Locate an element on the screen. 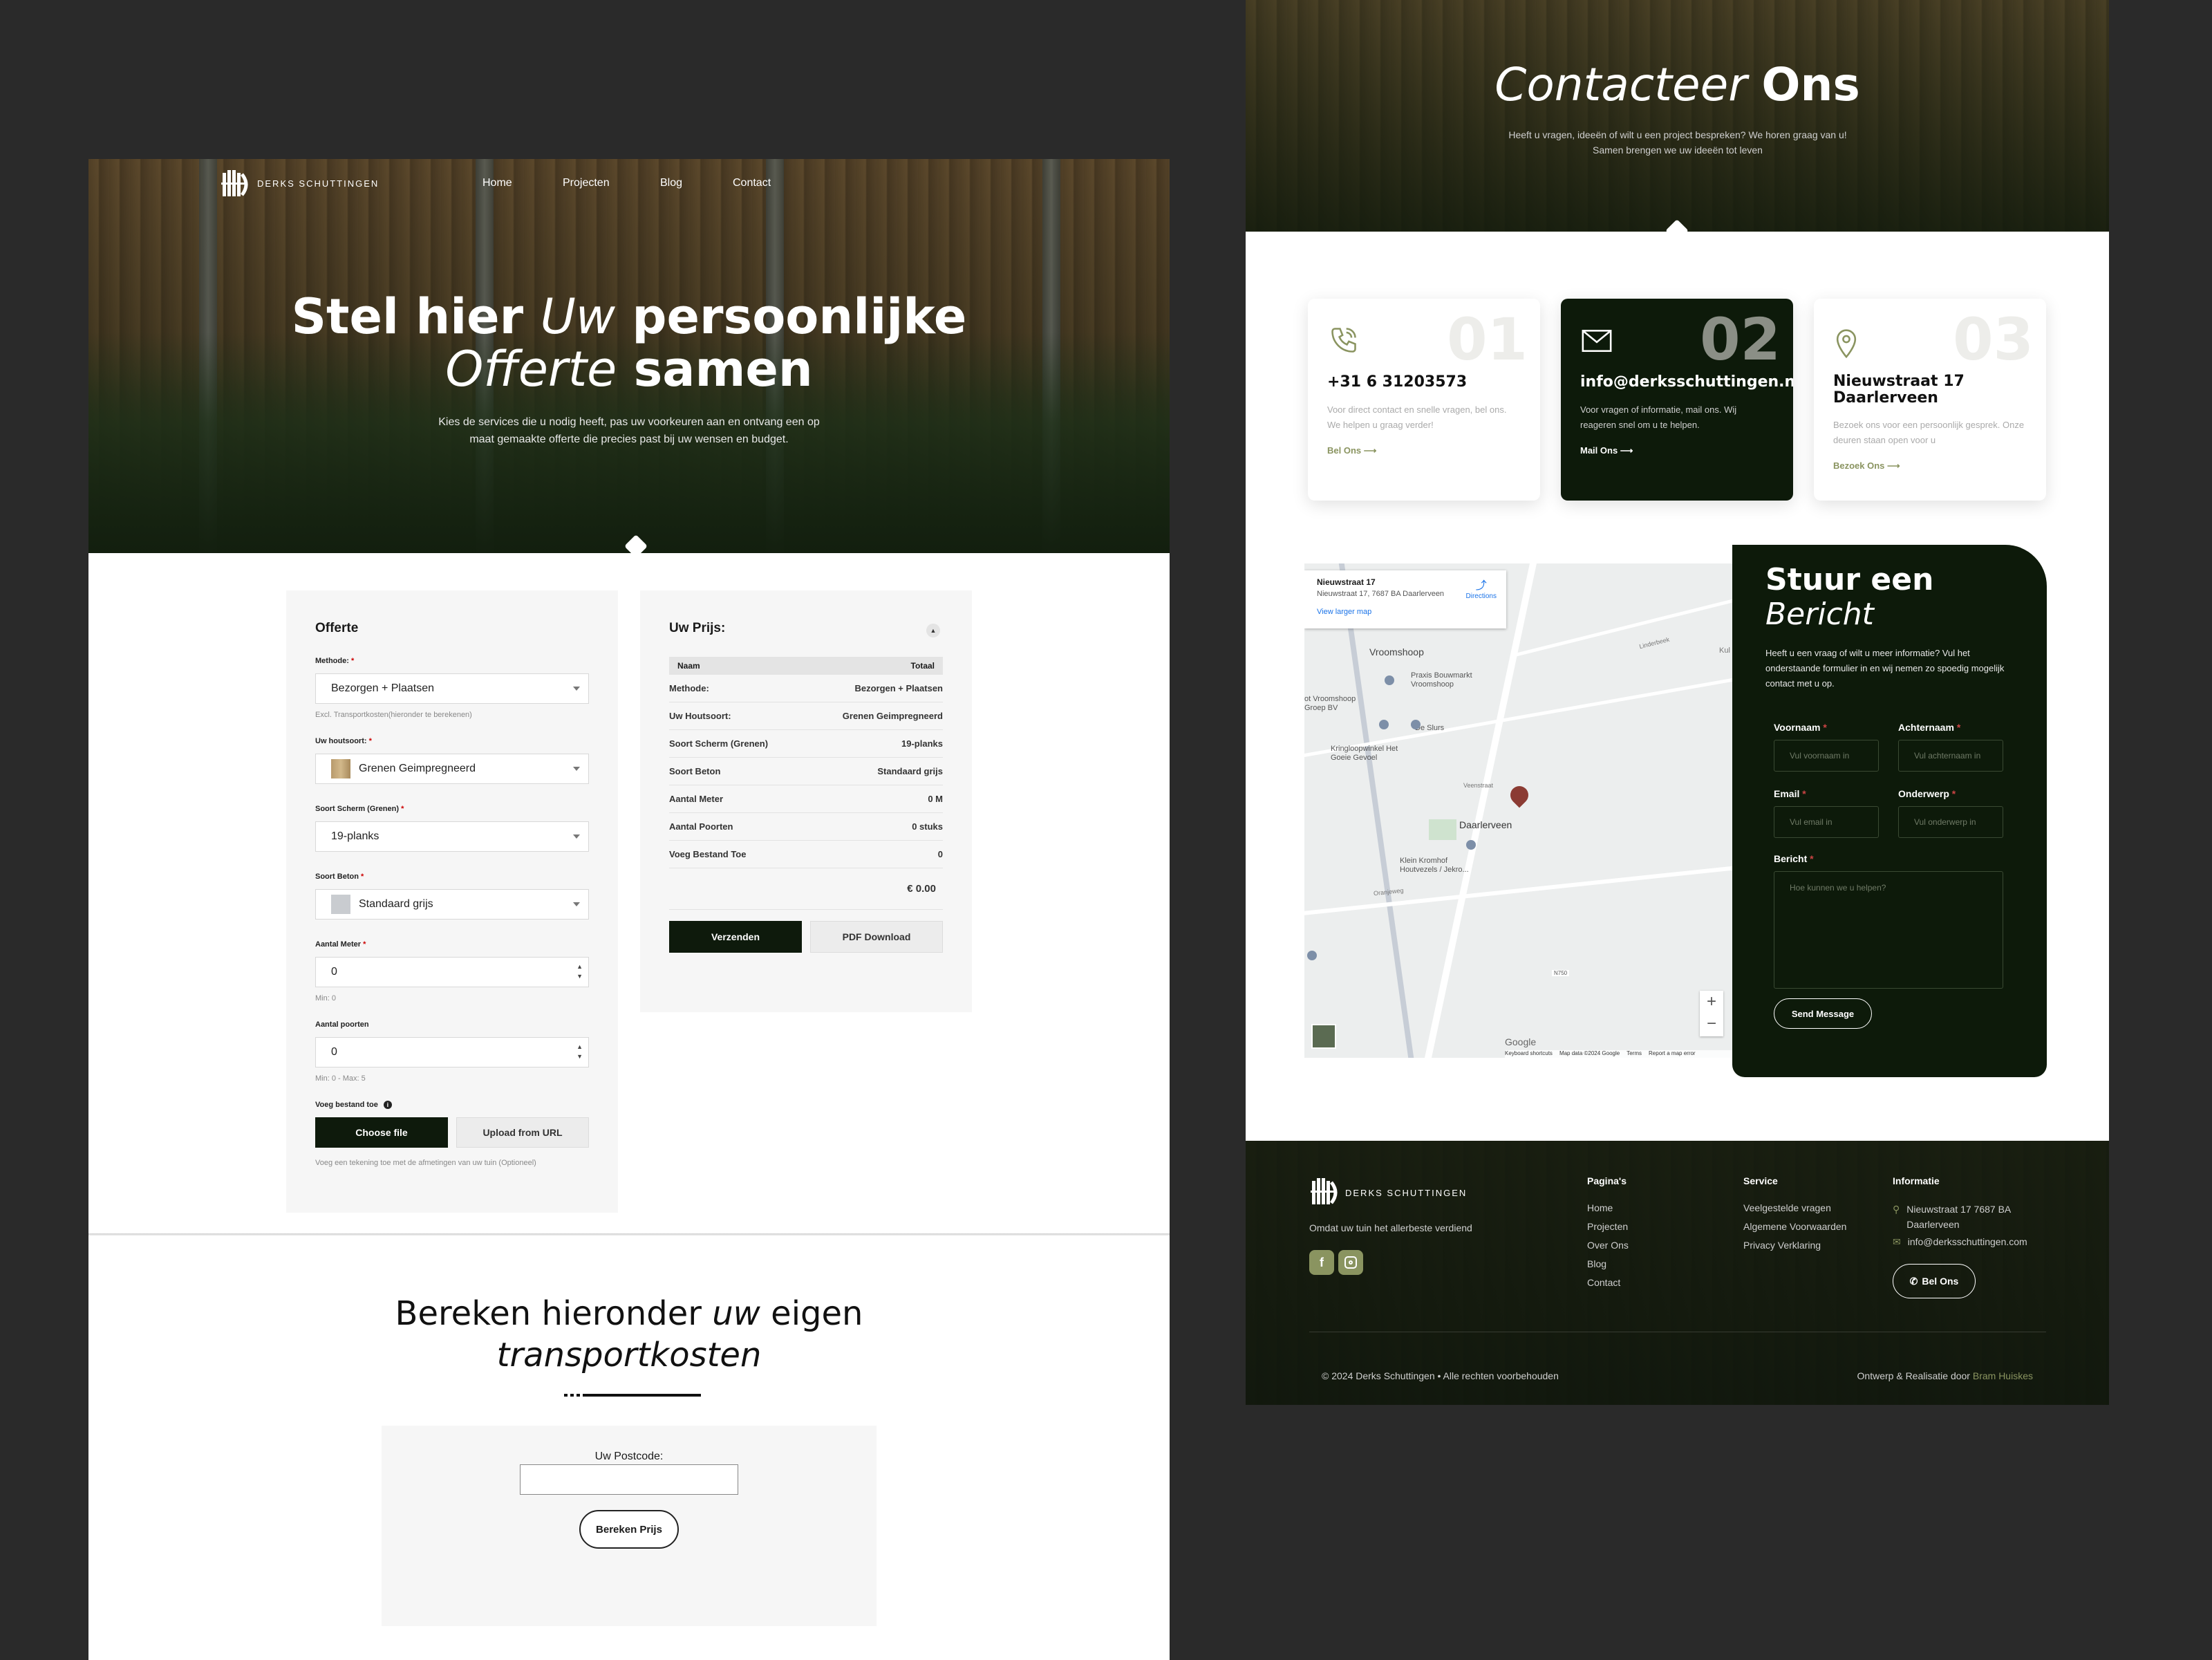 The width and height of the screenshot is (2212, 1660). achternaam-label: Achternaam * is located at coordinates (1929, 728).